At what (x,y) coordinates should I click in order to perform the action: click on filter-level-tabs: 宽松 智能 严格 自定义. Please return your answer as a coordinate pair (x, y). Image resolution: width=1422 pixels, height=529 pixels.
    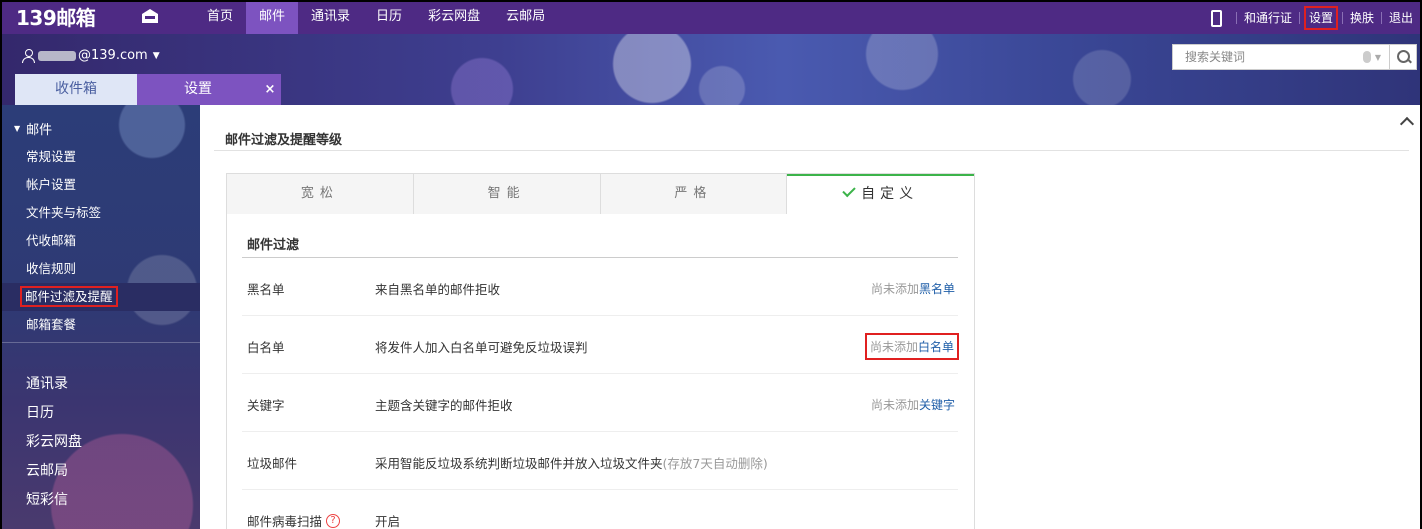
    Looking at the image, I should click on (600, 194).